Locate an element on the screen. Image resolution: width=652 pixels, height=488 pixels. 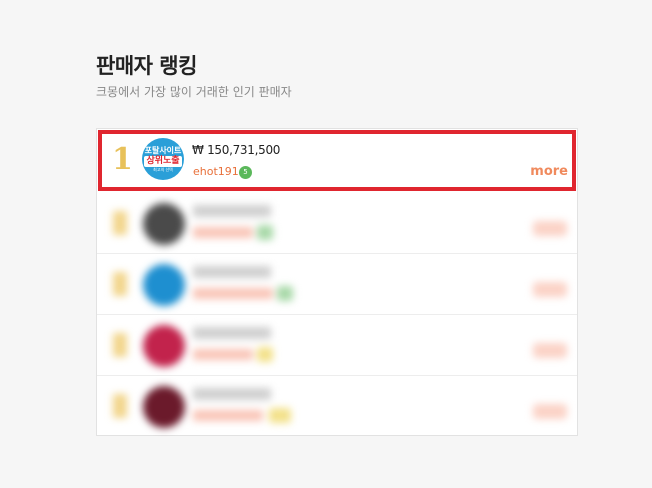
page-subtitle: 크몽에서 가장 많이 거래한 인기 판매자 is located at coordinates (194, 92).